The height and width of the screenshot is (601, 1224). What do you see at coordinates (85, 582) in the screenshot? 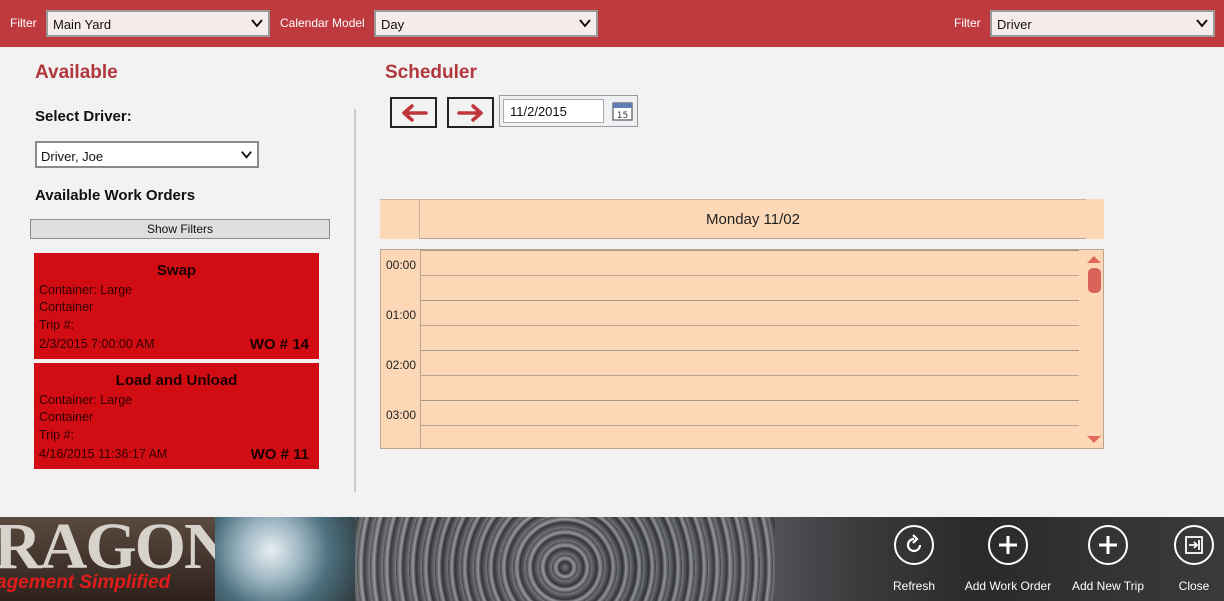
I see `logo-subtext: agement Simplified` at bounding box center [85, 582].